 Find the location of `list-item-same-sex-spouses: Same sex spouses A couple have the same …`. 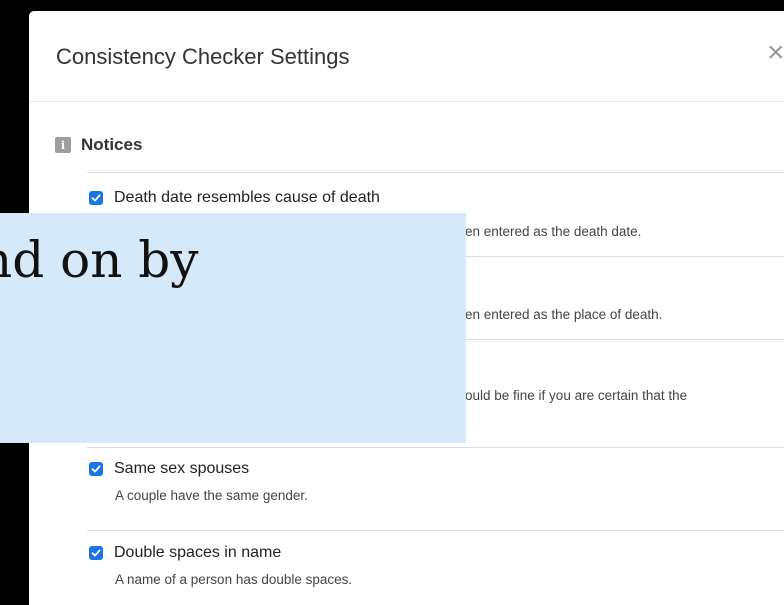

list-item-same-sex-spouses: Same sex spouses A couple have the same … is located at coordinates (436, 480).